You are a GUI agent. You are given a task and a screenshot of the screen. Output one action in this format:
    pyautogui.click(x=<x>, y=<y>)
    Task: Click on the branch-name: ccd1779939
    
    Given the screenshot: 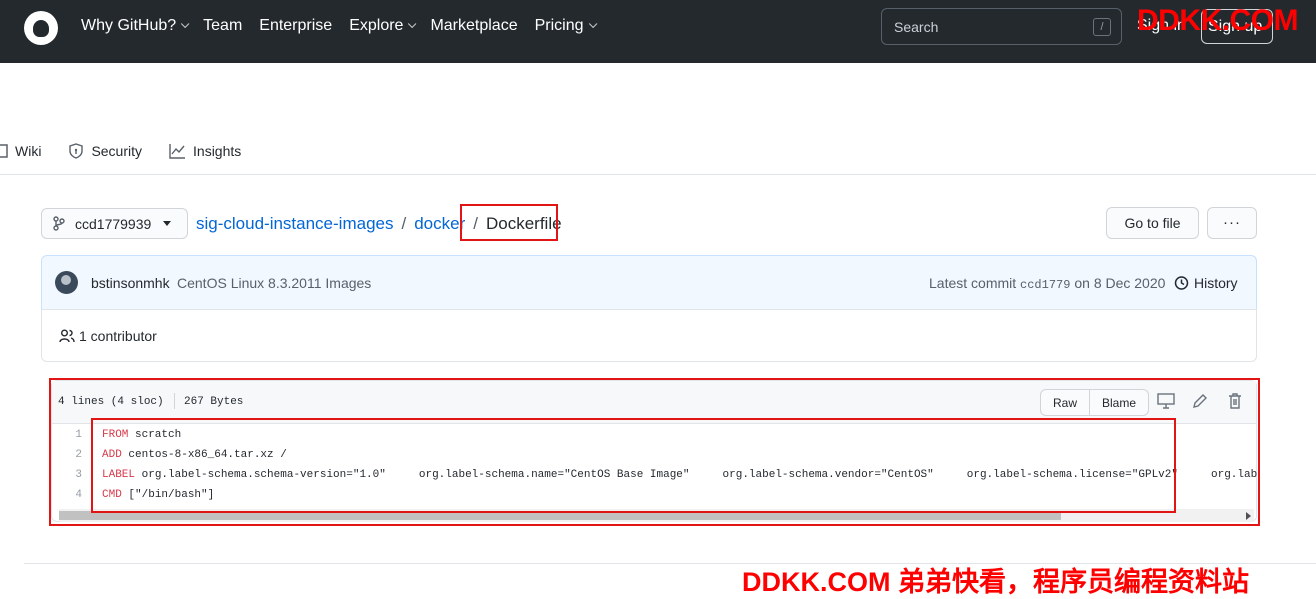 What is the action you would take?
    pyautogui.click(x=113, y=223)
    